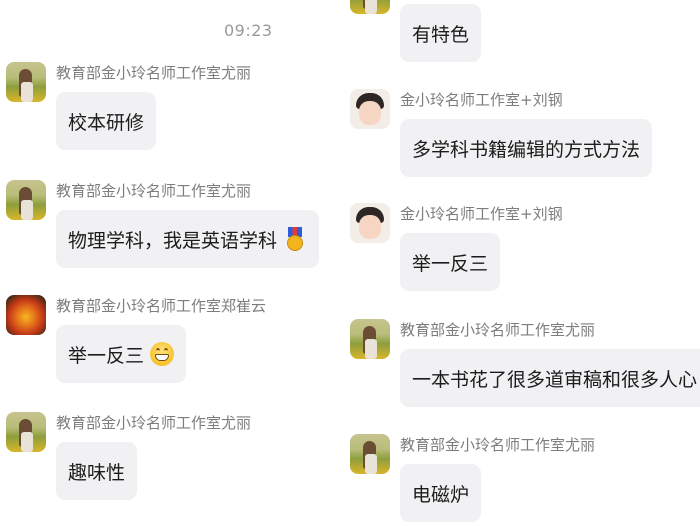 The image size is (700, 526). I want to click on message-bubble: 趣味性, so click(97, 471).